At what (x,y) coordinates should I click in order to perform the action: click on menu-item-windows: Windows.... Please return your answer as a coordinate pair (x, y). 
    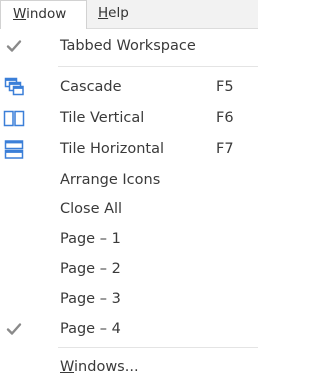
    Looking at the image, I should click on (129, 367).